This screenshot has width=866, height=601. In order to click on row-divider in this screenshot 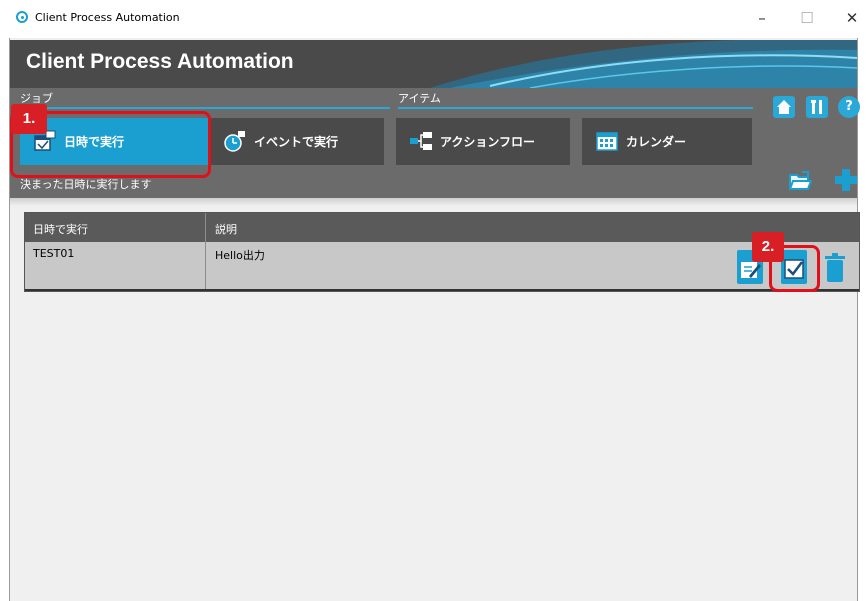, I will do `click(442, 290)`.